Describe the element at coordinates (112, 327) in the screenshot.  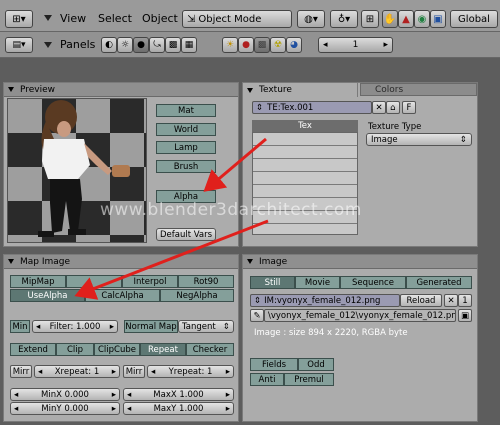
I see `filter-increment-icon: ▸` at that location.